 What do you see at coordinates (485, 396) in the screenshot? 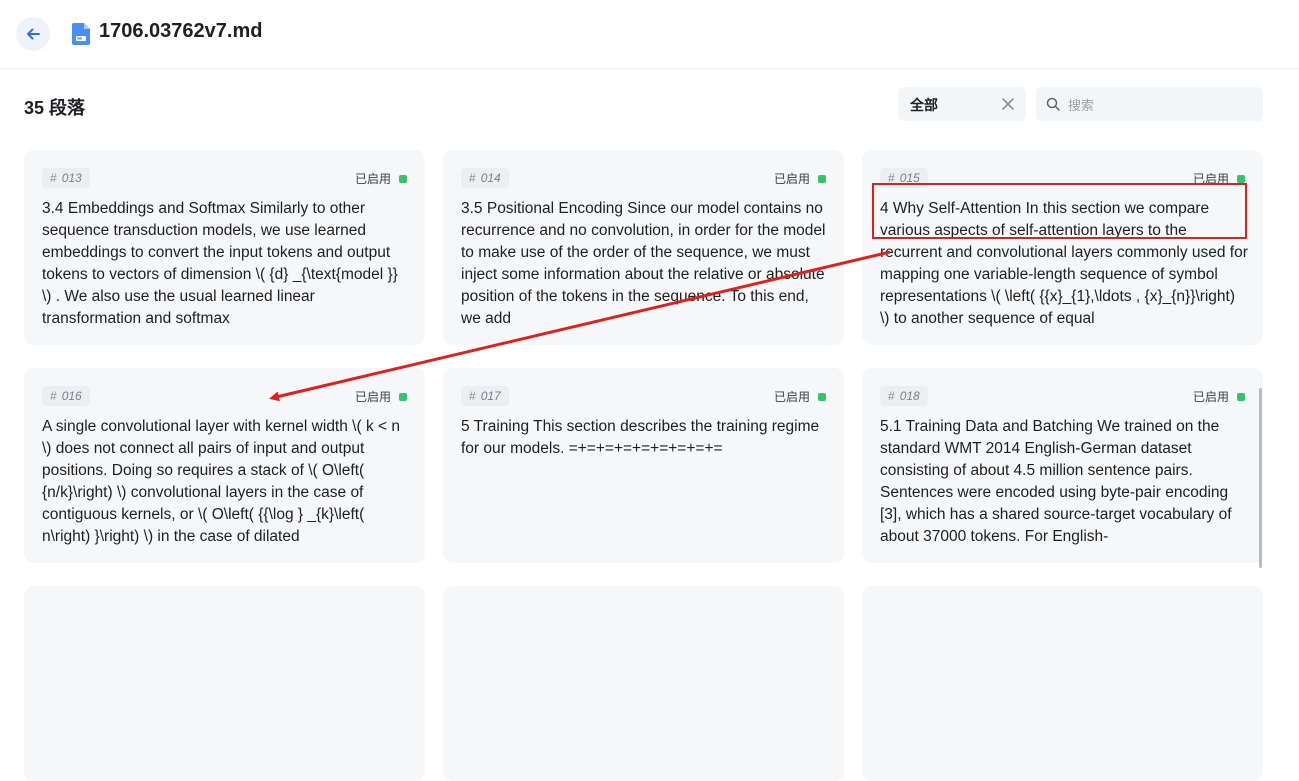
I see `paragraph-id-badge: #017` at bounding box center [485, 396].